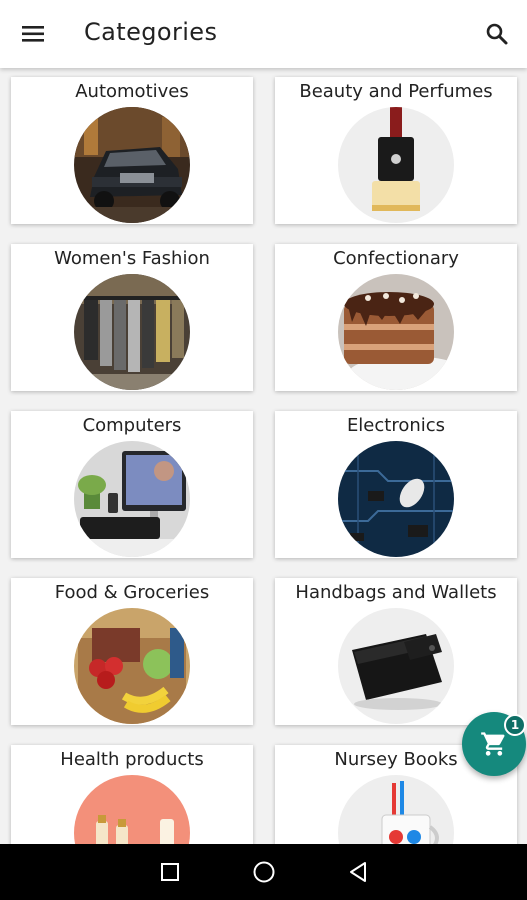 This screenshot has height=900, width=527. I want to click on shopping-cart-icon, so click(493, 744).